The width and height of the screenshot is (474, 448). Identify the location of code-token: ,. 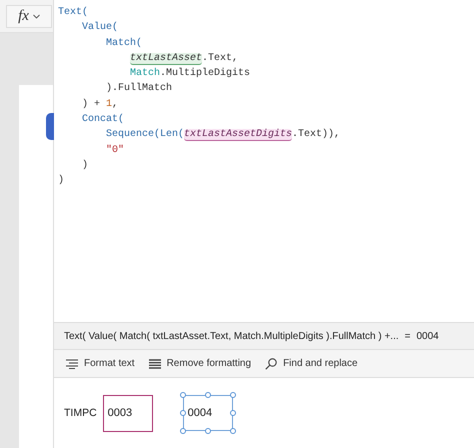
(115, 104).